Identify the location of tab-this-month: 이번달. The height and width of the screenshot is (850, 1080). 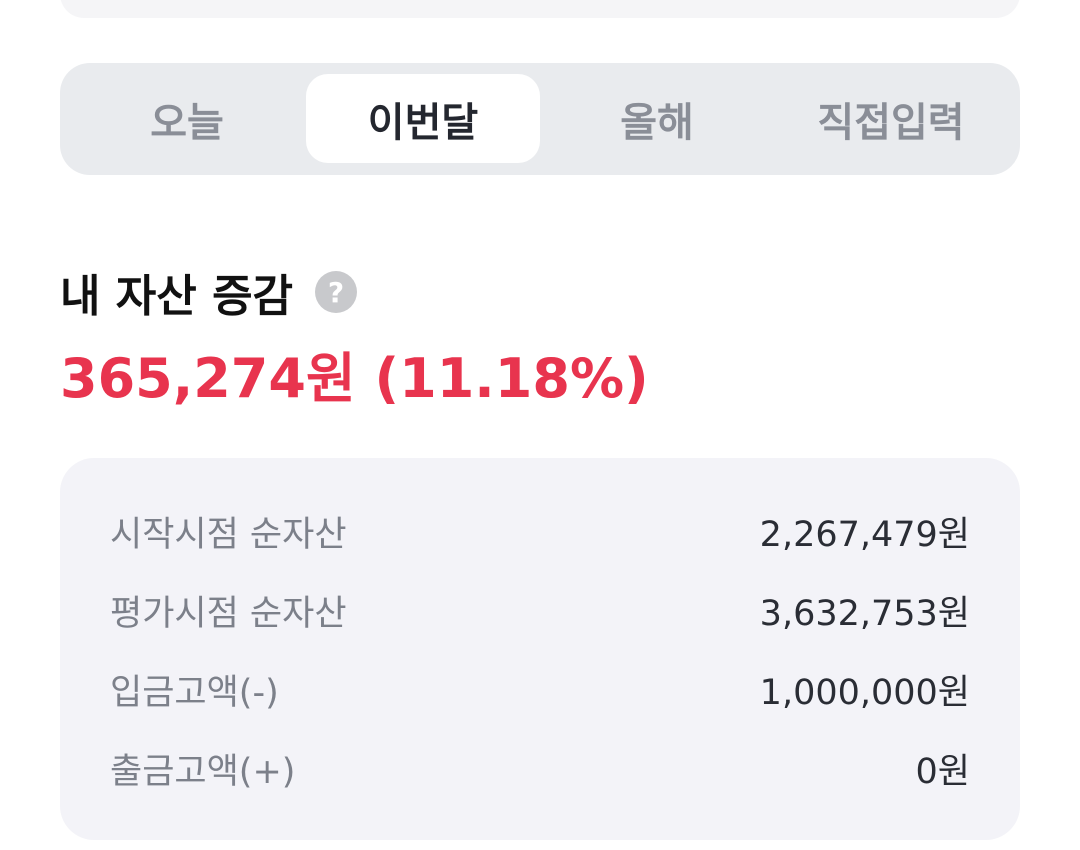
(423, 118).